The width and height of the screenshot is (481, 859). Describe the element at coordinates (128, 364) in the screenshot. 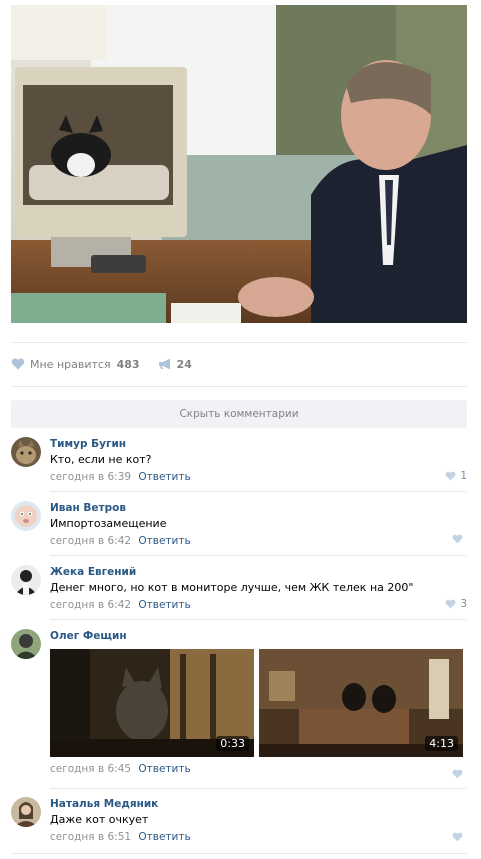

I see `like-count: 483` at that location.